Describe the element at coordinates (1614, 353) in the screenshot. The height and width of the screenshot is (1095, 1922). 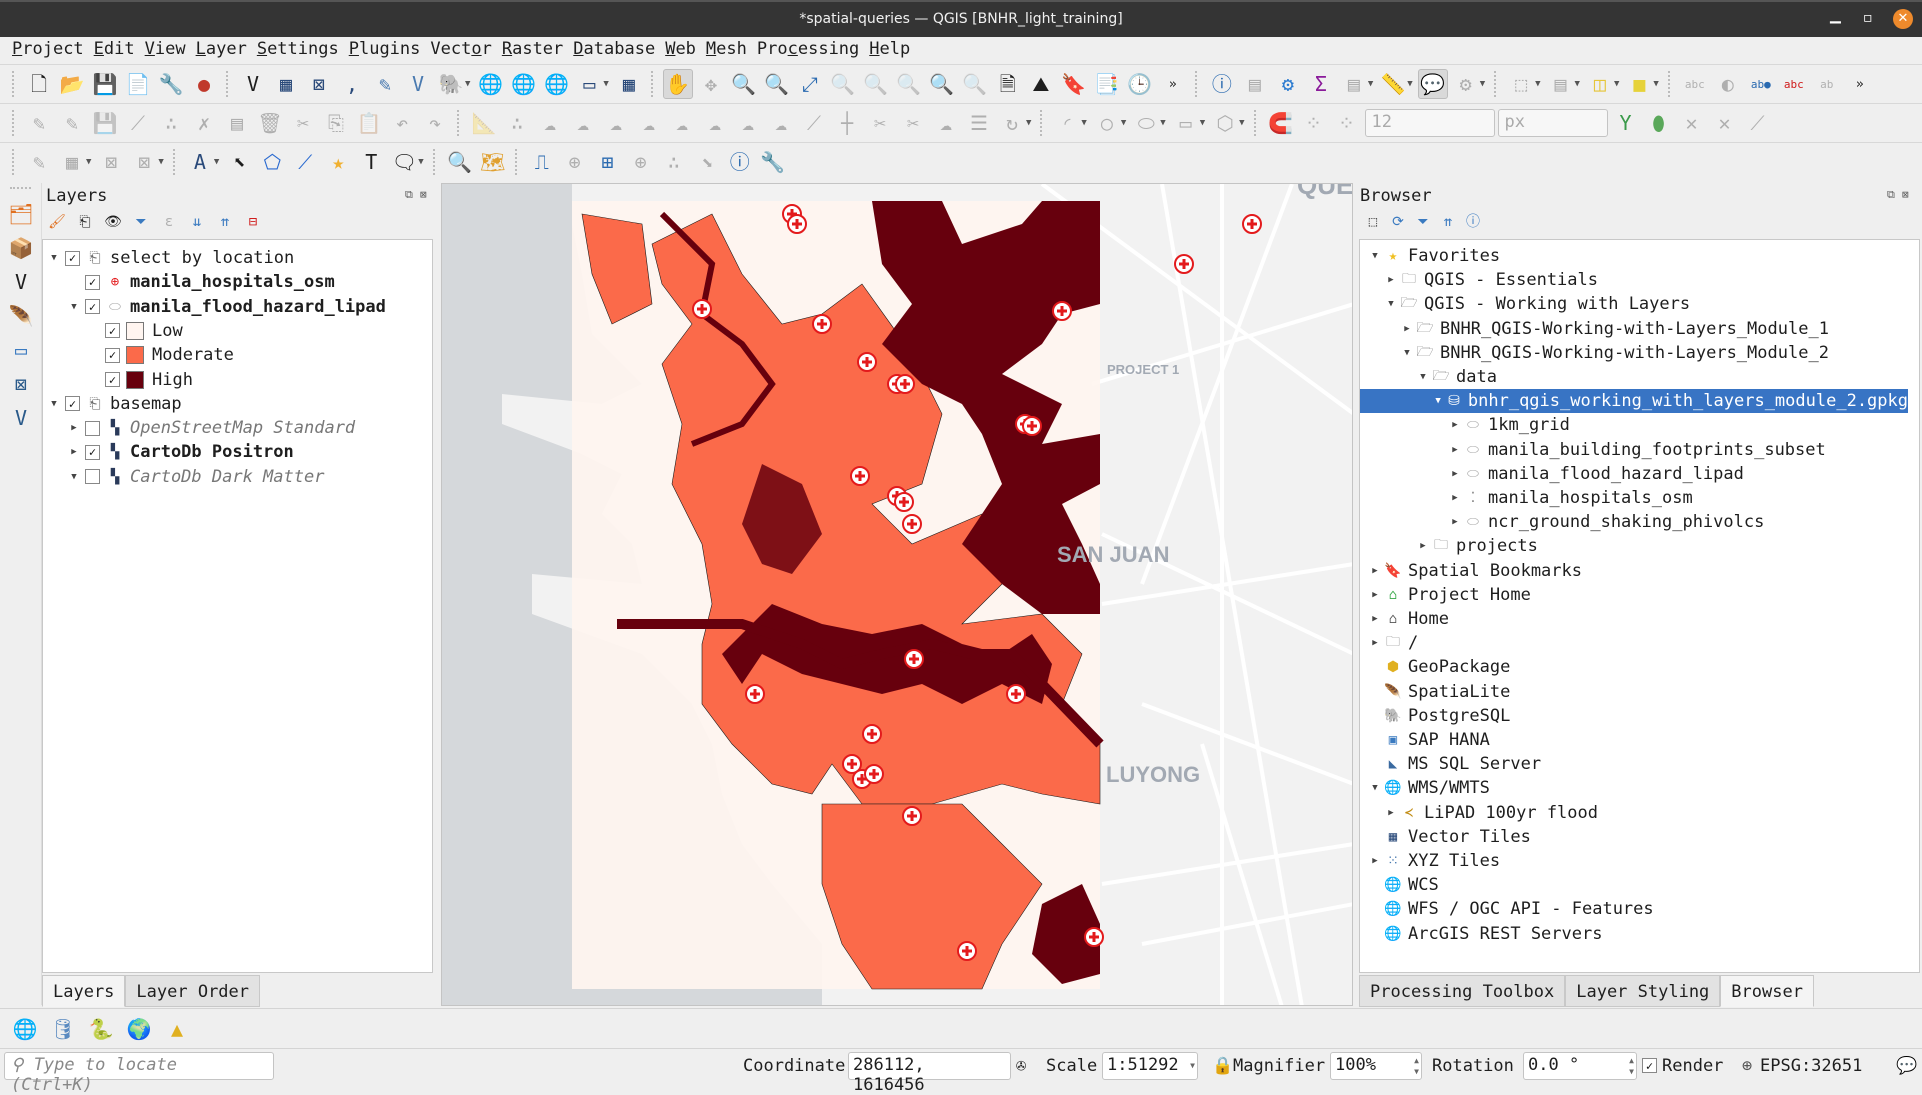
I see `browser-item: ▼ 🗁 BNHR_QGIS-Working-with-Layers_Module_2` at that location.